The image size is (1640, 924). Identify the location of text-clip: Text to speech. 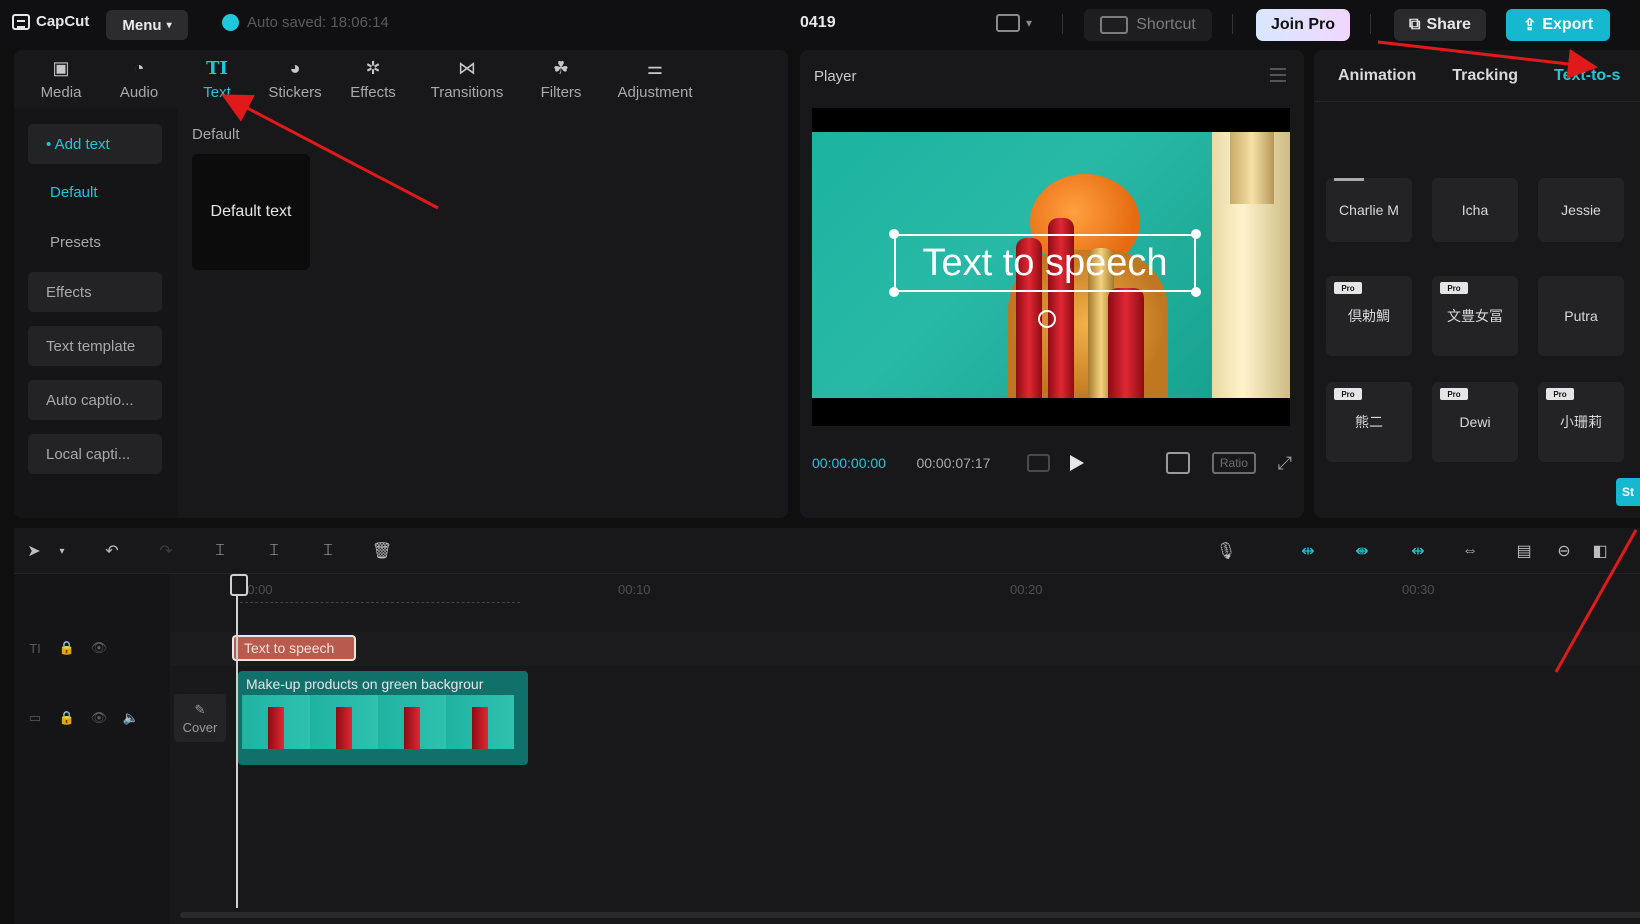
(294, 648).